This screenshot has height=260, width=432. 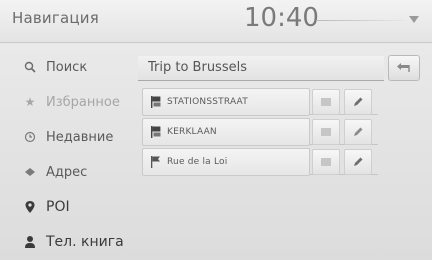 I want to click on app-title: Навигация, so click(x=55, y=18).